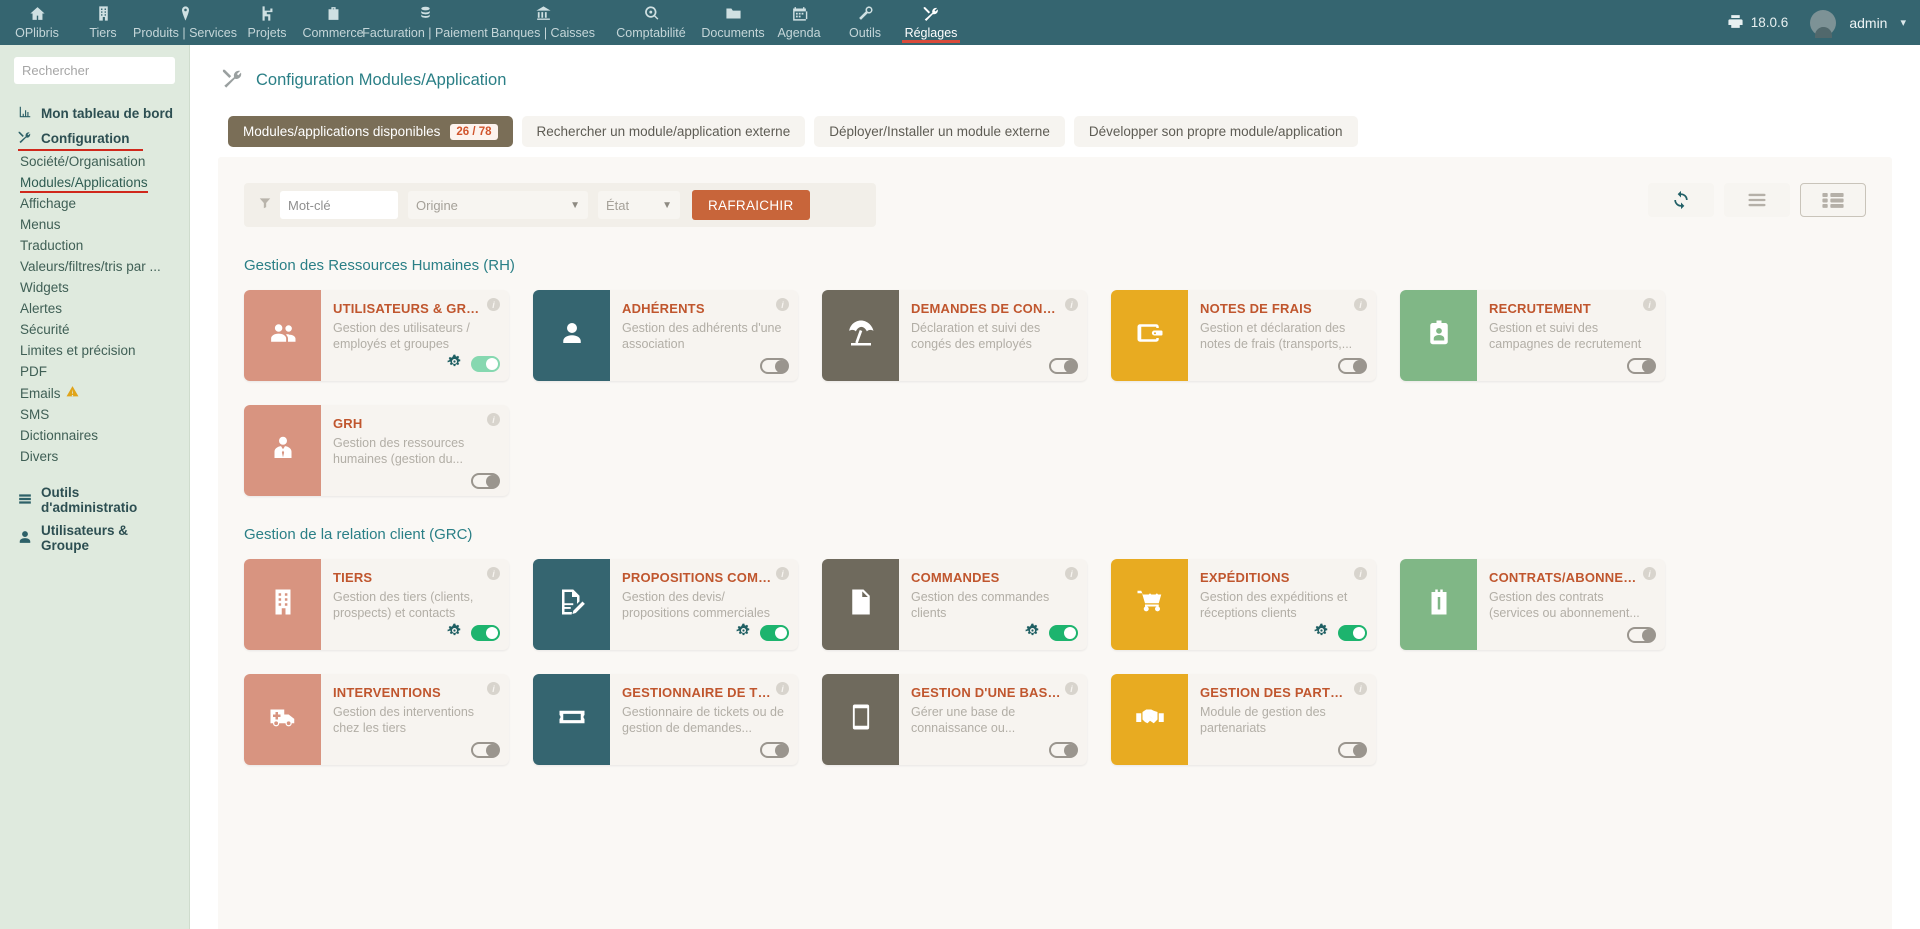  Describe the element at coordinates (94, 329) in the screenshot. I see `sidebar-item-s-curit: Sécurité` at that location.